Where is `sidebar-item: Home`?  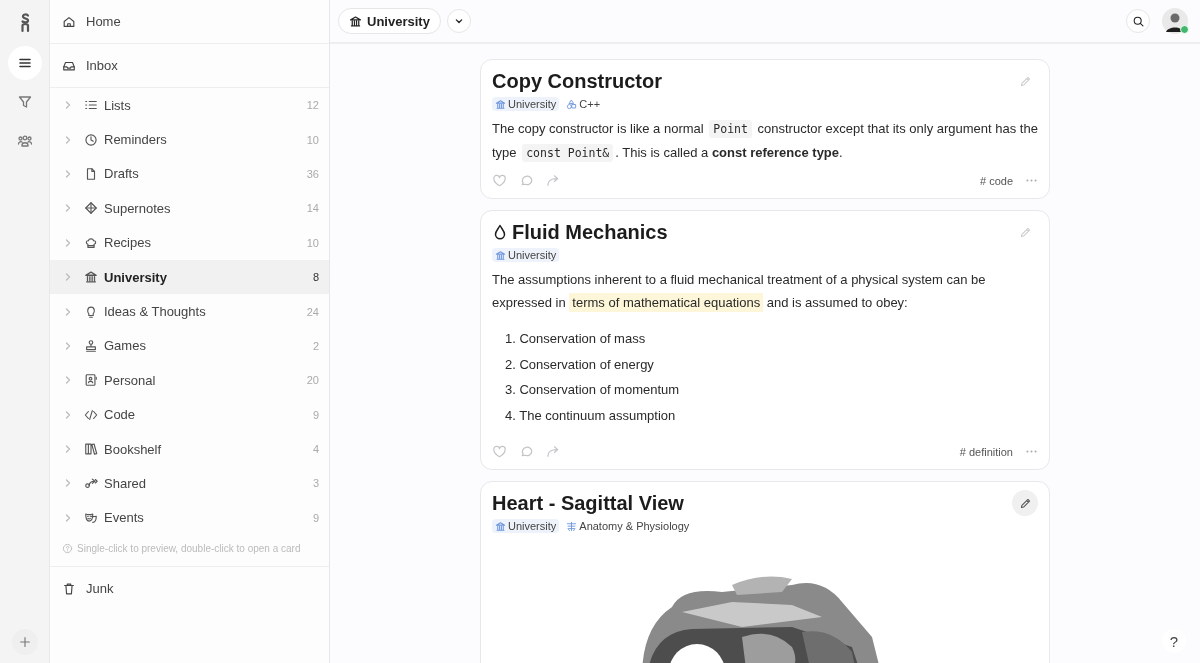 sidebar-item: Home is located at coordinates (189, 22).